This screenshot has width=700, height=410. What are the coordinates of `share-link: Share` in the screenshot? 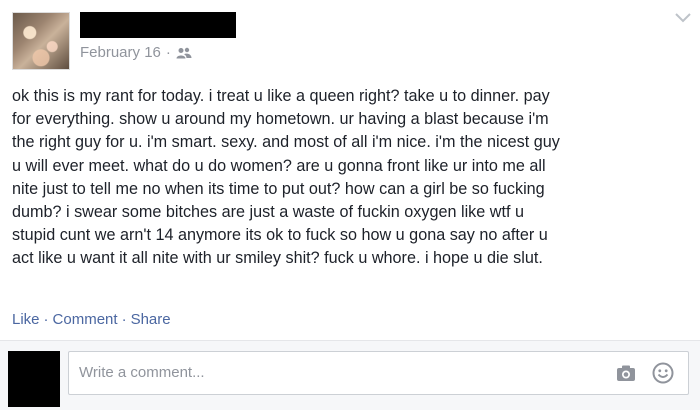 It's located at (151, 319).